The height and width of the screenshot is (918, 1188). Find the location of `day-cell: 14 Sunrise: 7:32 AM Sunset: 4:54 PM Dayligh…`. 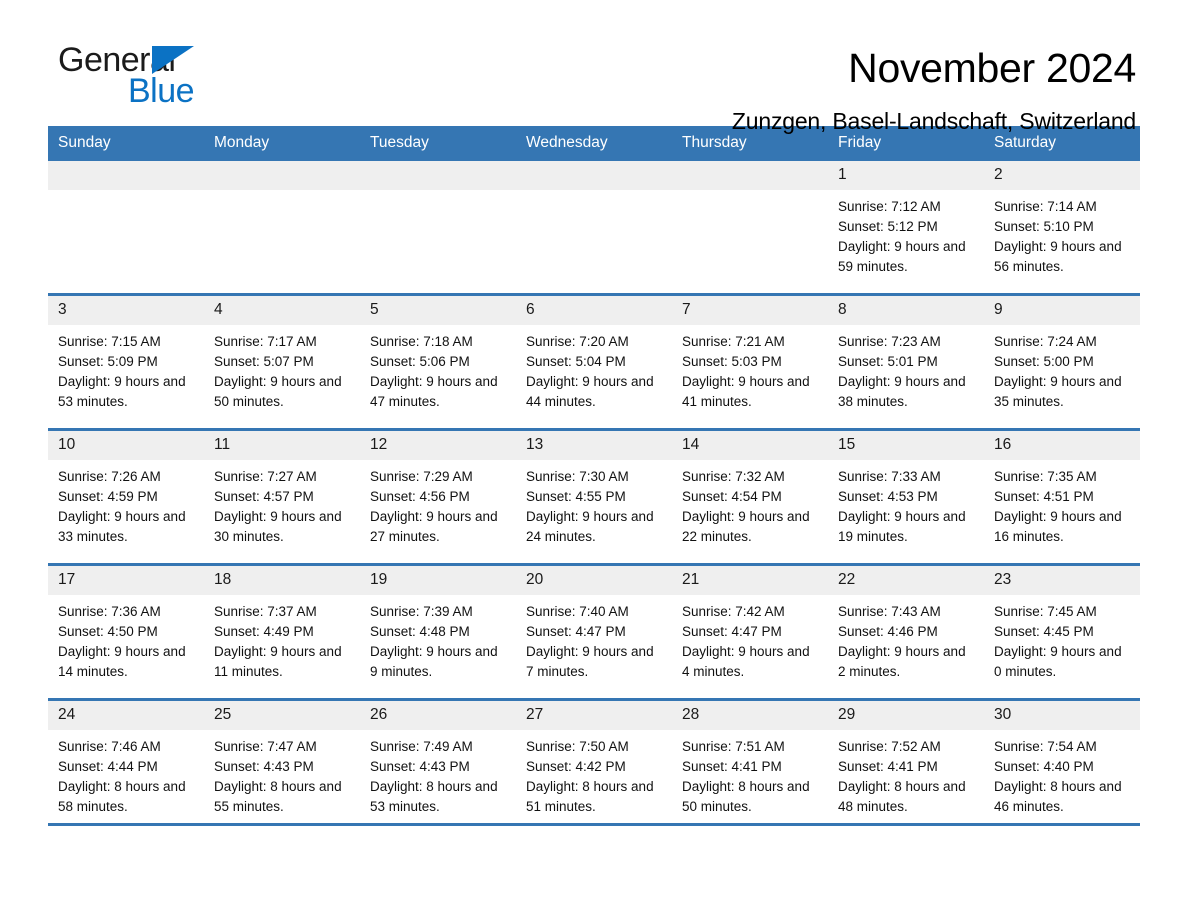

day-cell: 14 Sunrise: 7:32 AM Sunset: 4:54 PM Dayligh… is located at coordinates (750, 497).